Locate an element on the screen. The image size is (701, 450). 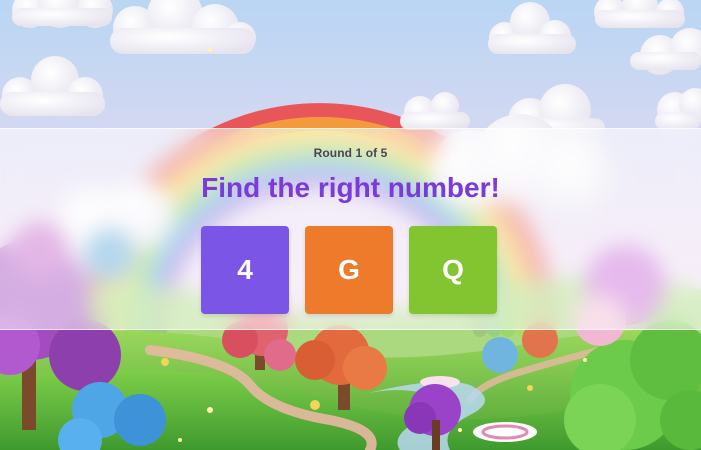
answer-choice-label: Q is located at coordinates (453, 269).